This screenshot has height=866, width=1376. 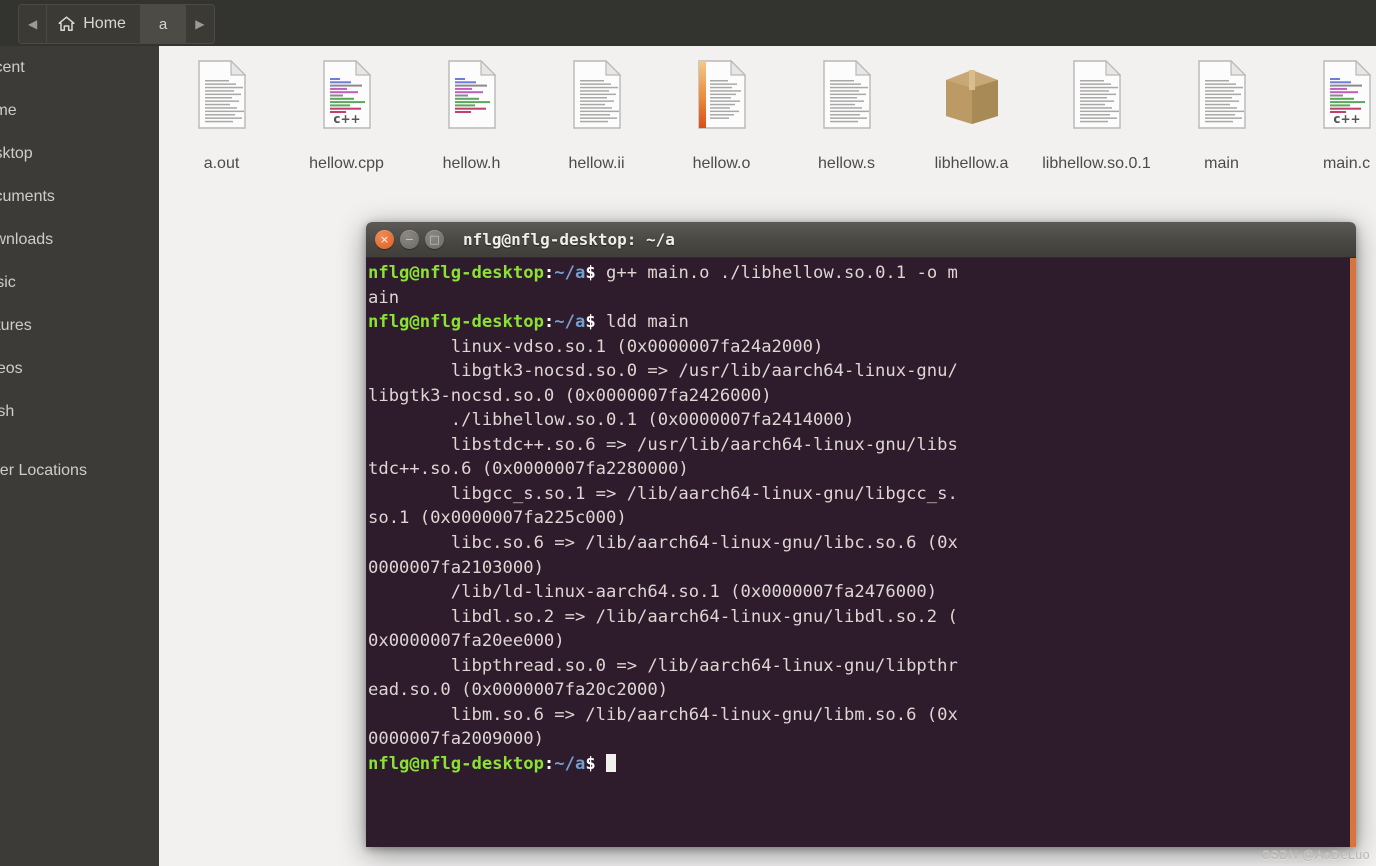 I want to click on sidebar-item-label: Documents, so click(x=27, y=196).